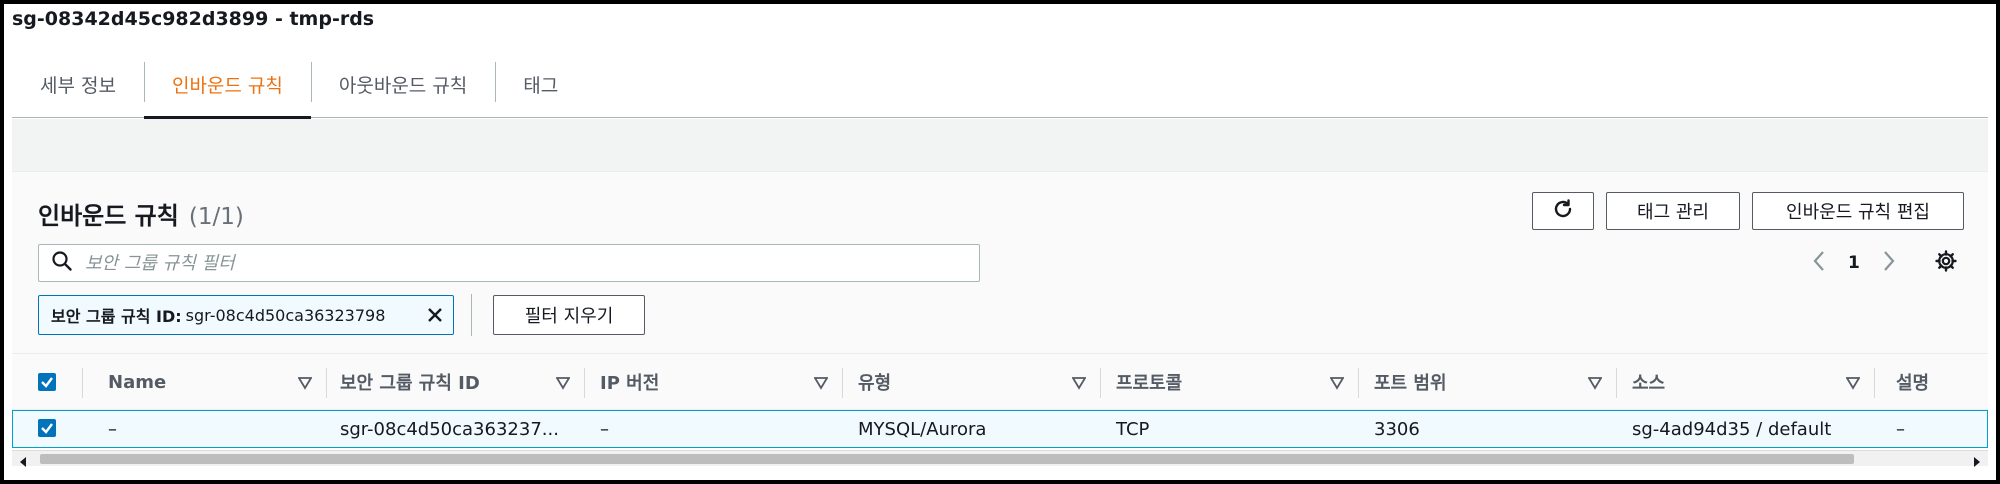 This screenshot has width=2000, height=484. Describe the element at coordinates (721, 382) in the screenshot. I see `column-header-ip-version: IP 버전` at that location.